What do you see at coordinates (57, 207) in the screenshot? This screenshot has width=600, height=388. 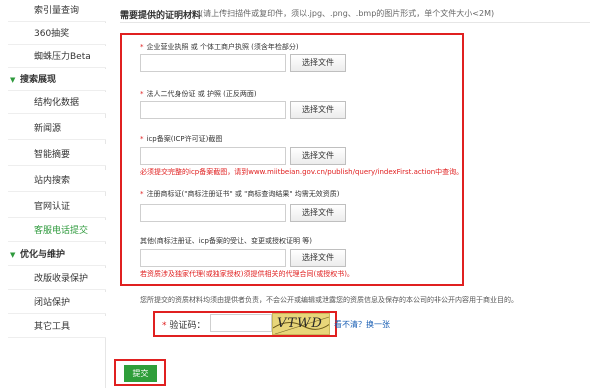 I see `sidebar-item-official-cert: 官网认证` at bounding box center [57, 207].